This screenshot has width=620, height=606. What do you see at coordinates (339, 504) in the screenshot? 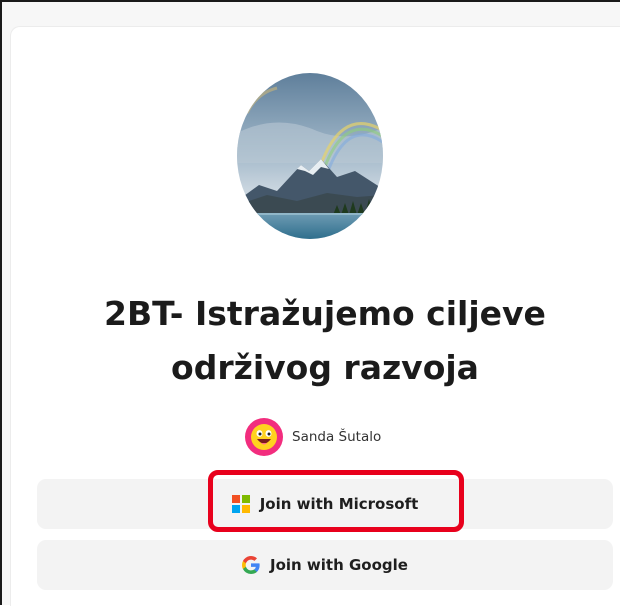
I see `join-with-microsoft-label: Join with Microsoft` at bounding box center [339, 504].